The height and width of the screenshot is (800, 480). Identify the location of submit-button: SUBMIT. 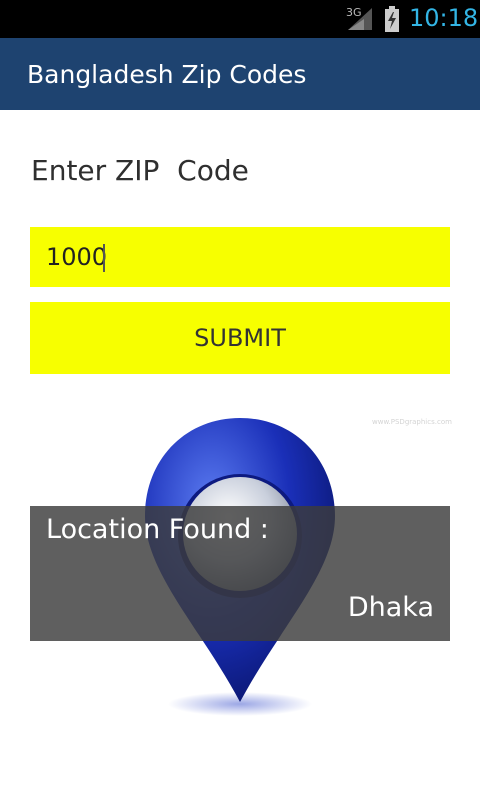
(240, 338).